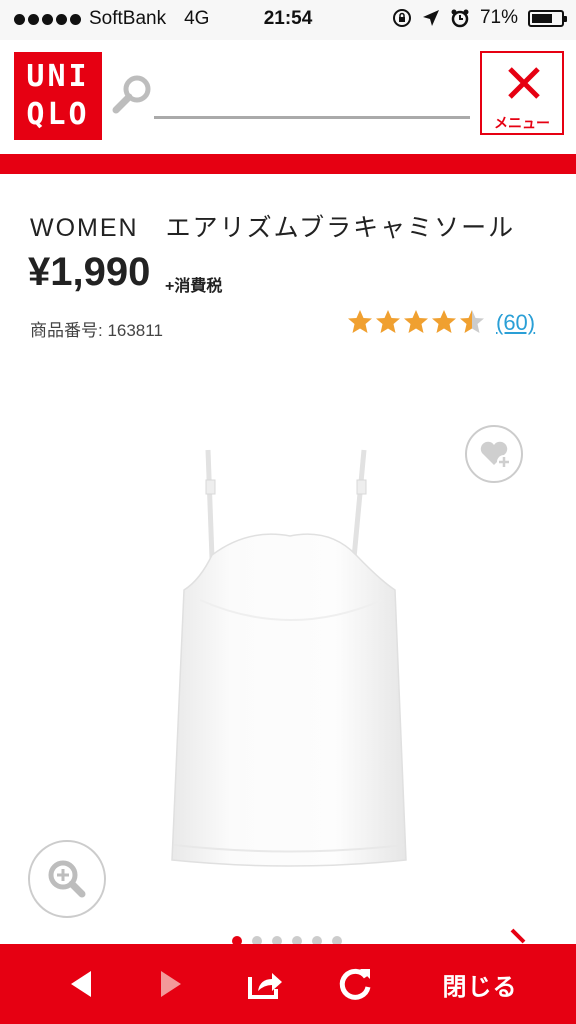 This screenshot has width=576, height=1024. I want to click on tax-note: +消費税, so click(194, 286).